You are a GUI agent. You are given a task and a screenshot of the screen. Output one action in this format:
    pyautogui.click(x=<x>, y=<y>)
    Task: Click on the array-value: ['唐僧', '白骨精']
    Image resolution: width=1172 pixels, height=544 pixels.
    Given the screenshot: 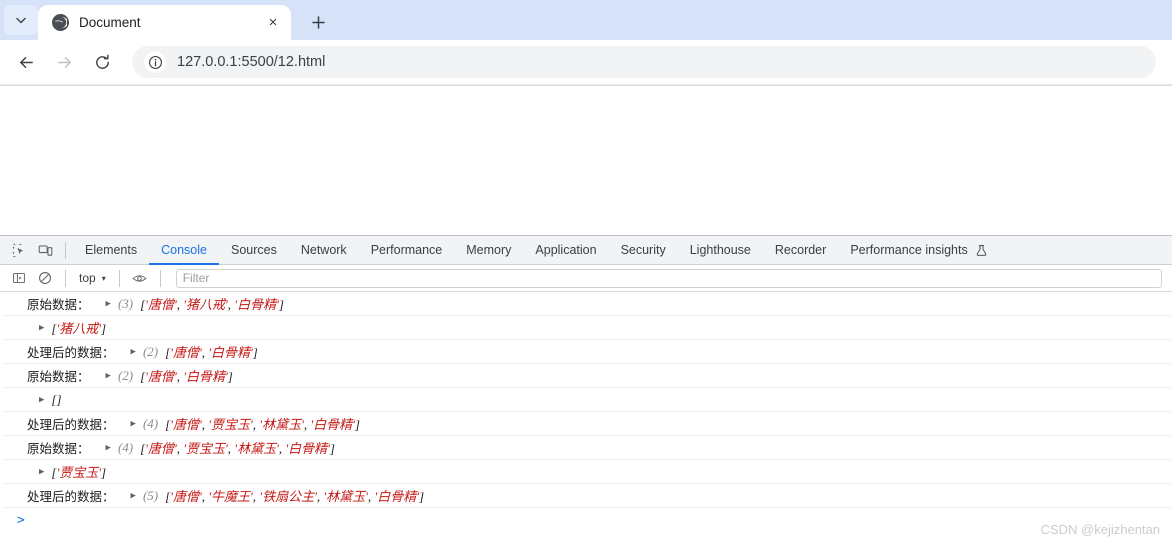 What is the action you would take?
    pyautogui.click(x=186, y=375)
    